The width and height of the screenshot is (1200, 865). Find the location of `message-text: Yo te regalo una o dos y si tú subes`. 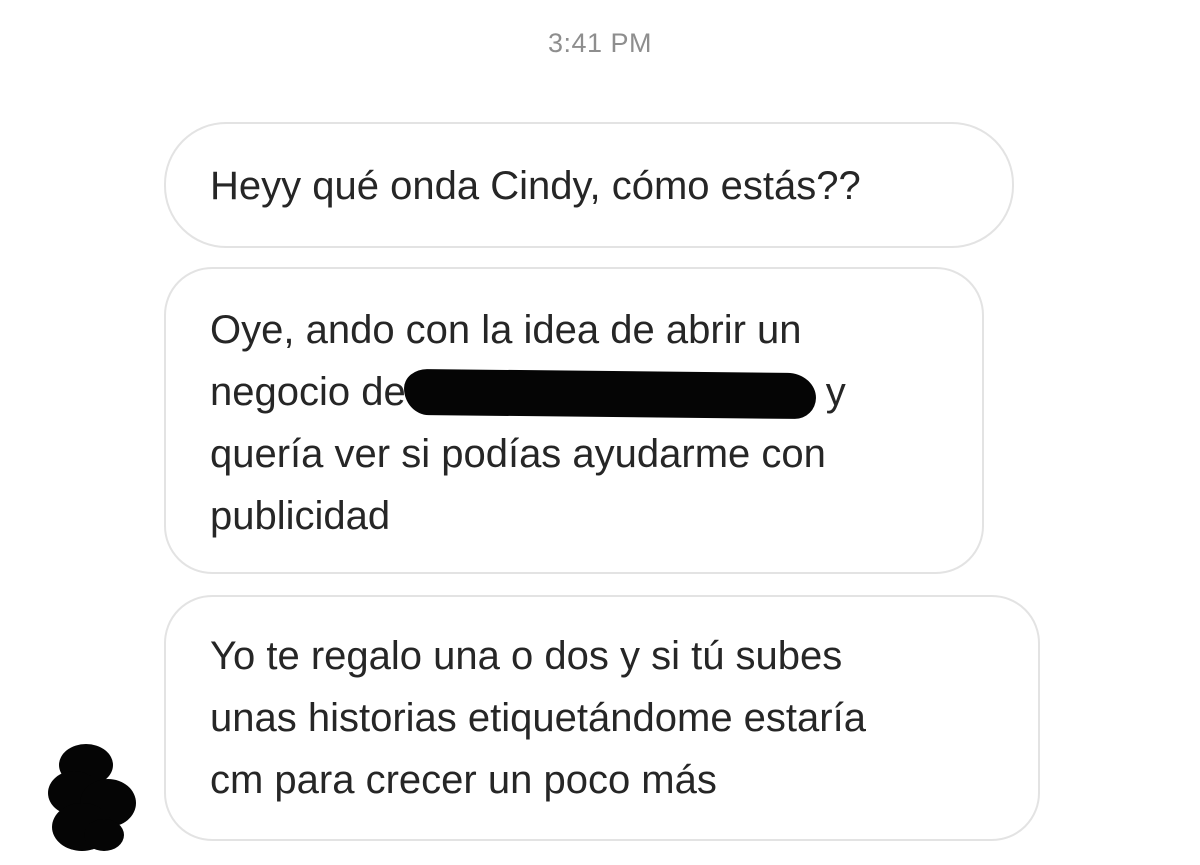

message-text: Yo te regalo una o dos y si tú subes is located at coordinates (526, 656).